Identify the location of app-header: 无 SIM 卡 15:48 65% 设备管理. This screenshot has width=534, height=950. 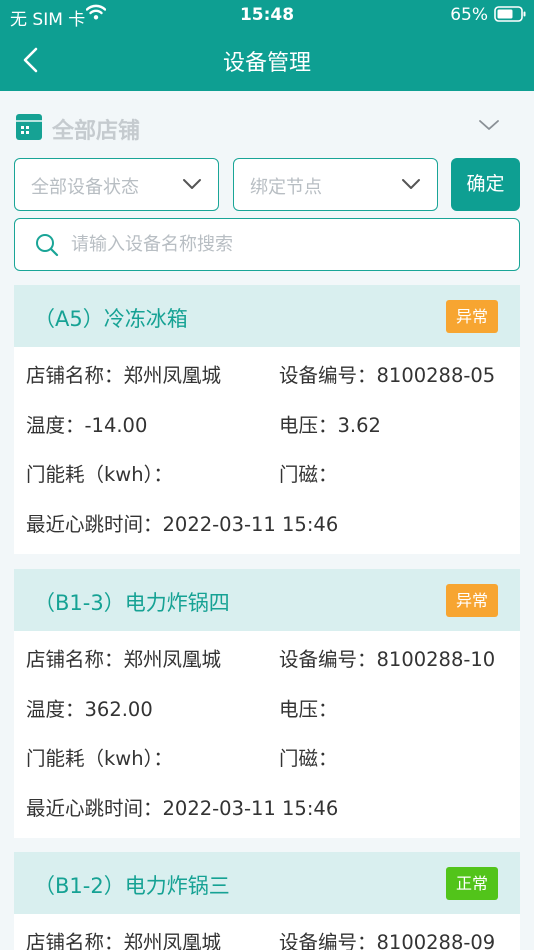
(267, 45).